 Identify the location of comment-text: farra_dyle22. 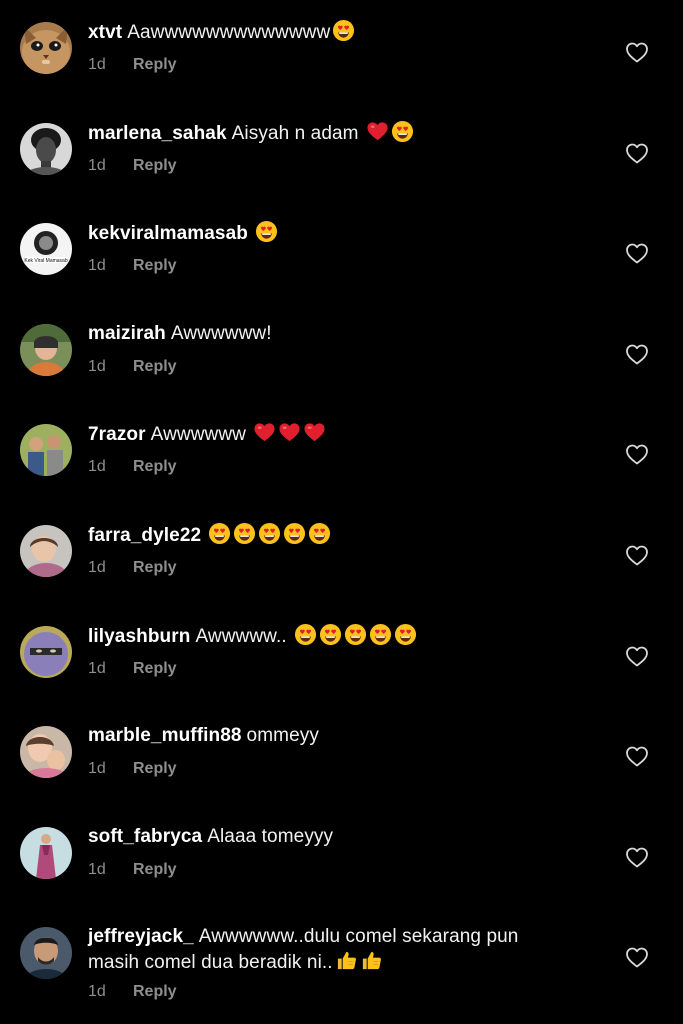
(323, 537).